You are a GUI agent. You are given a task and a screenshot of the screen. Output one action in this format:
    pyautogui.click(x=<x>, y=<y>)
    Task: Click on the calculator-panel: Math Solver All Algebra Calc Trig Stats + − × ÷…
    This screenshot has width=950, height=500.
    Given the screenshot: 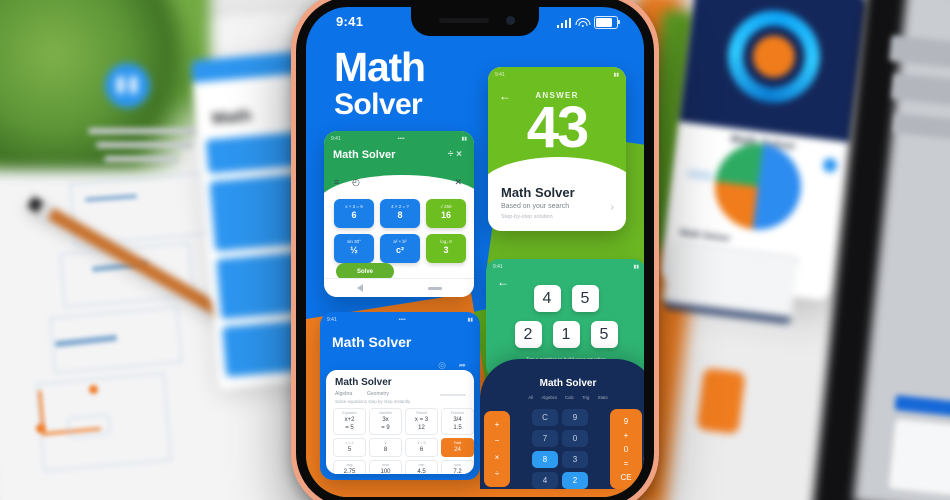 What is the action you would take?
    pyautogui.click(x=562, y=424)
    